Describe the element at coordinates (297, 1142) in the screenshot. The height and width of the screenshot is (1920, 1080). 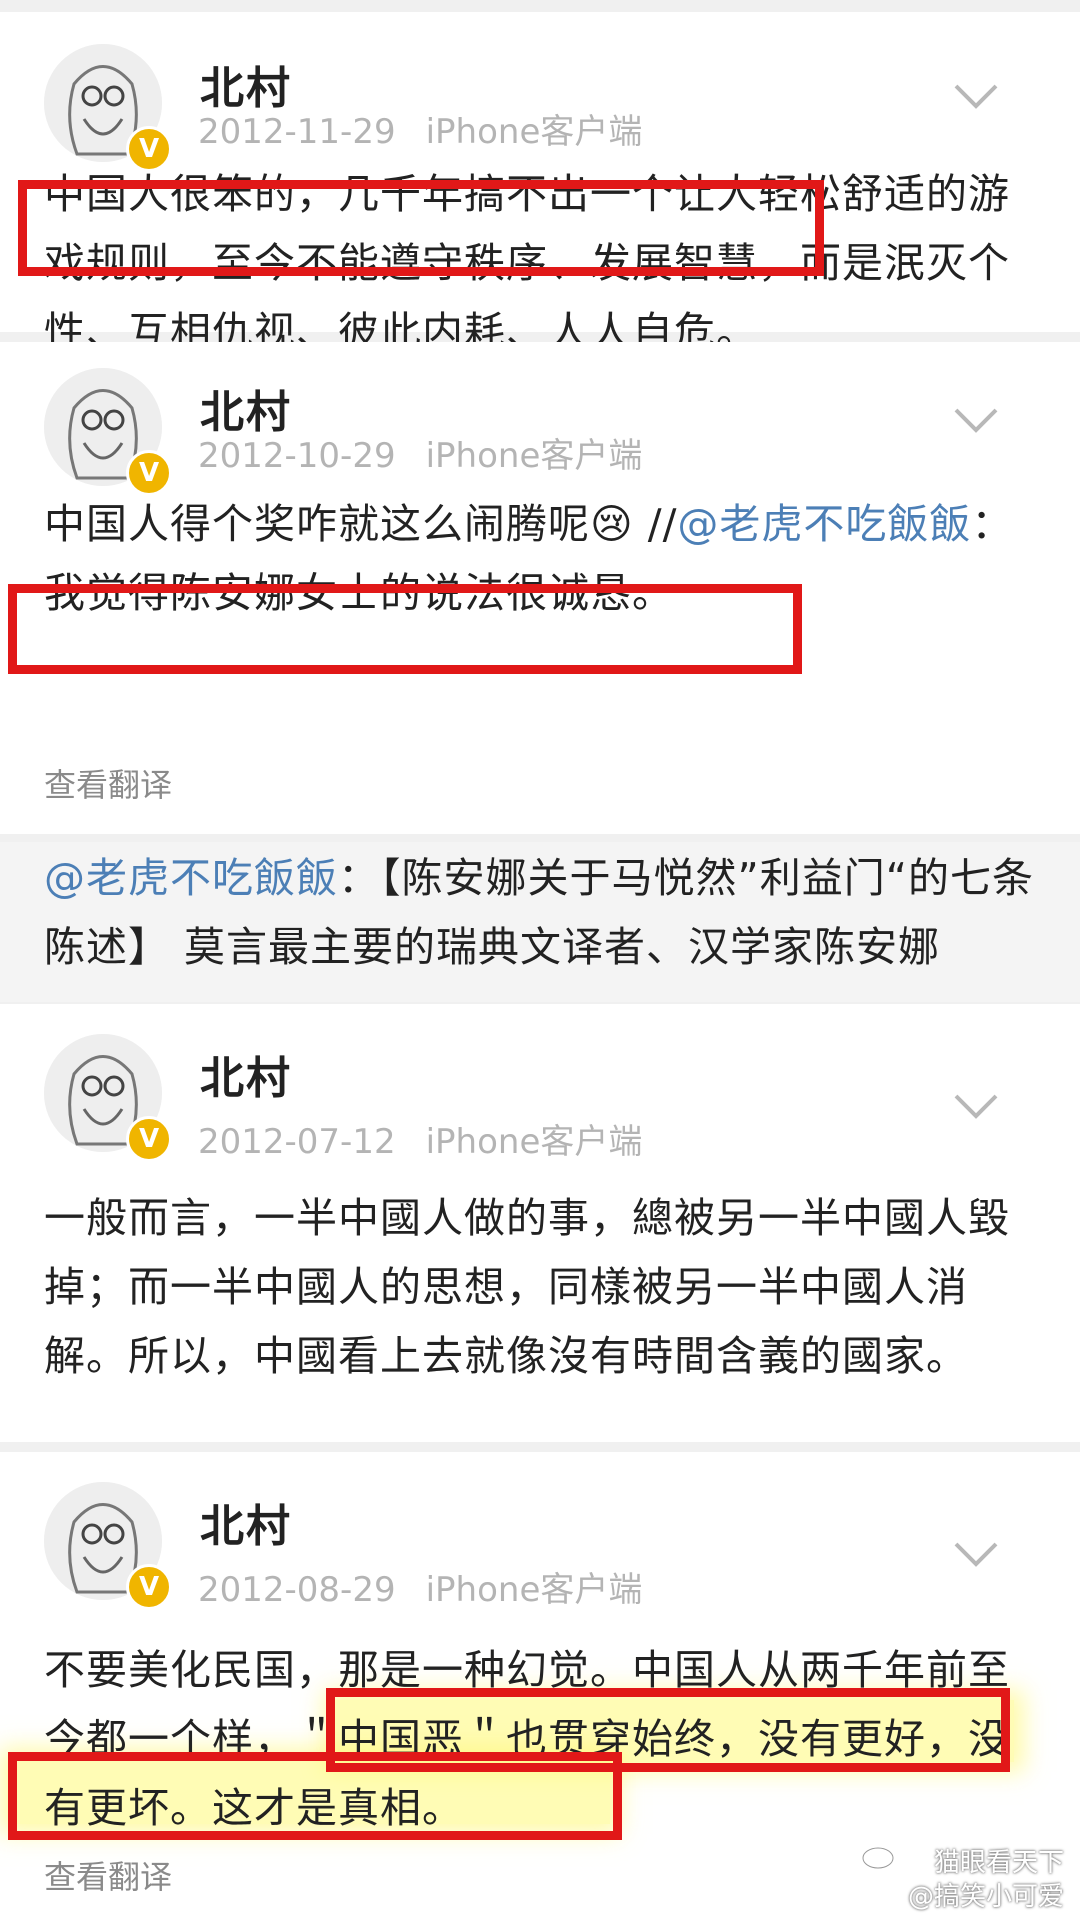
I see `post-date: 2012-07-12` at that location.